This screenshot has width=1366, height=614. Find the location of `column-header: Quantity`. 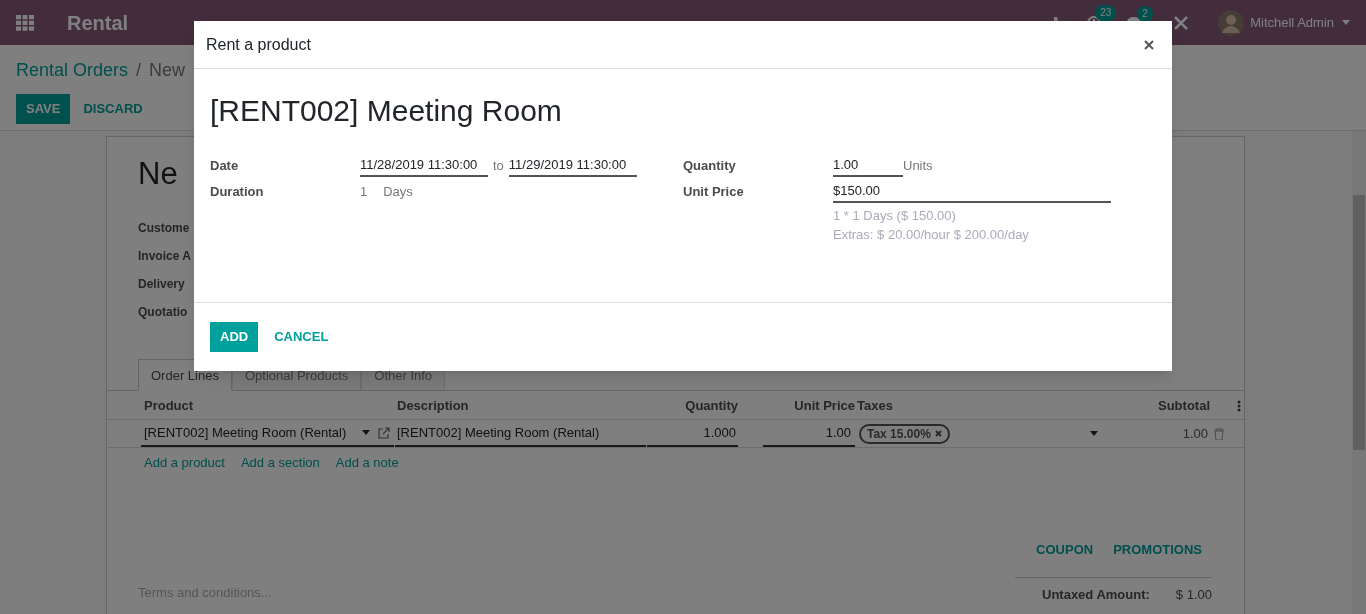

column-header: Quantity is located at coordinates (693, 406).